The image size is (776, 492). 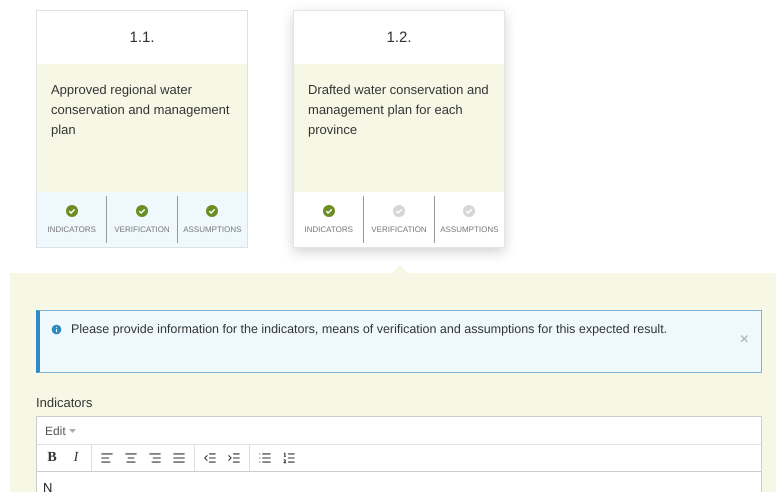 What do you see at coordinates (76, 458) in the screenshot?
I see `italic-button: I` at bounding box center [76, 458].